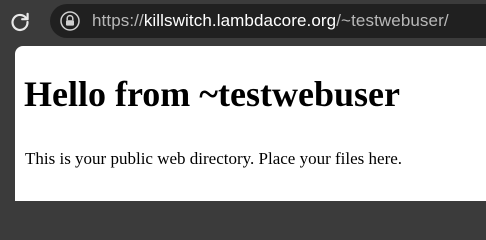  What do you see at coordinates (240, 20) in the screenshot?
I see `url-host: killswitch.lambdacore.org` at bounding box center [240, 20].